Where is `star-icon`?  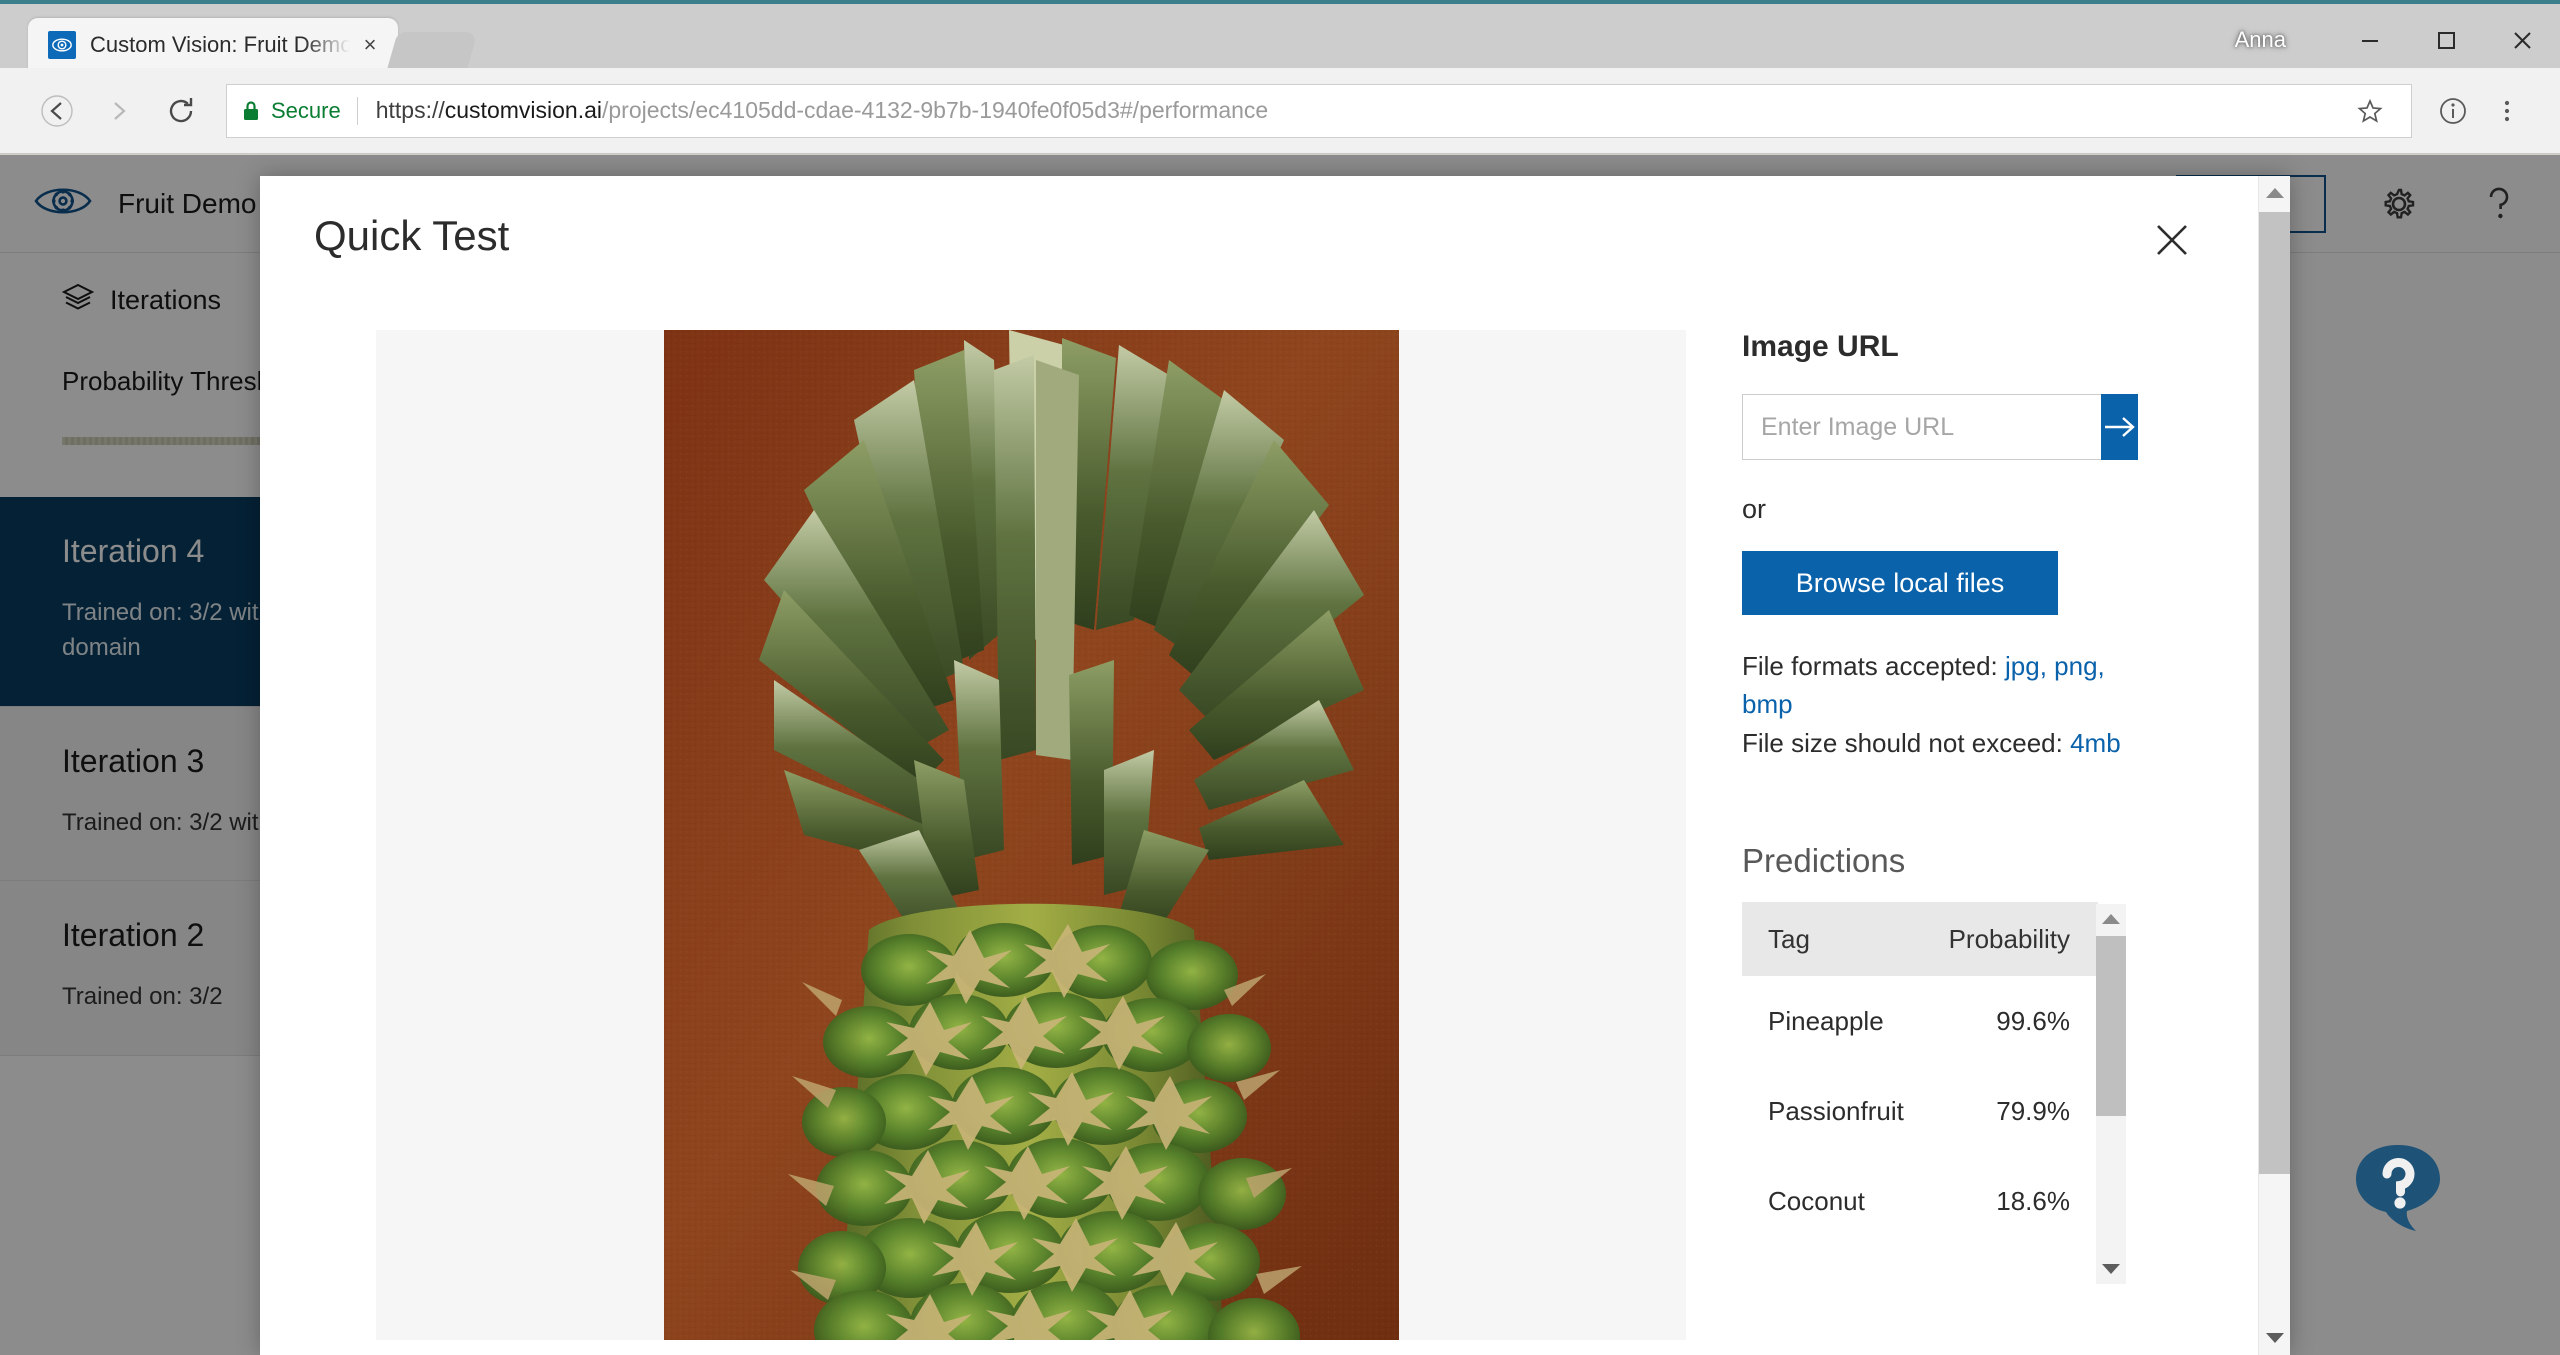
star-icon is located at coordinates (2370, 111).